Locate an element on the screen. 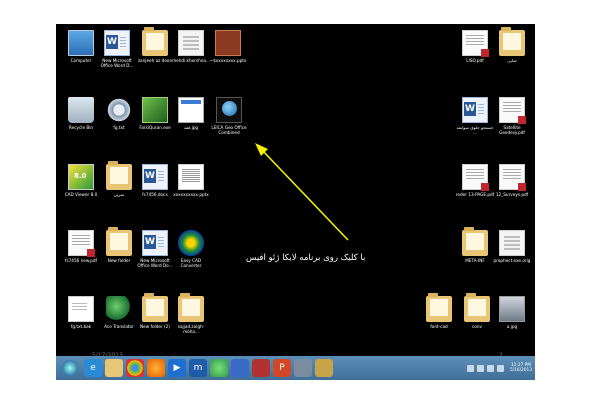 The image size is (600, 400). taskbar-firefox is located at coordinates (156, 368).